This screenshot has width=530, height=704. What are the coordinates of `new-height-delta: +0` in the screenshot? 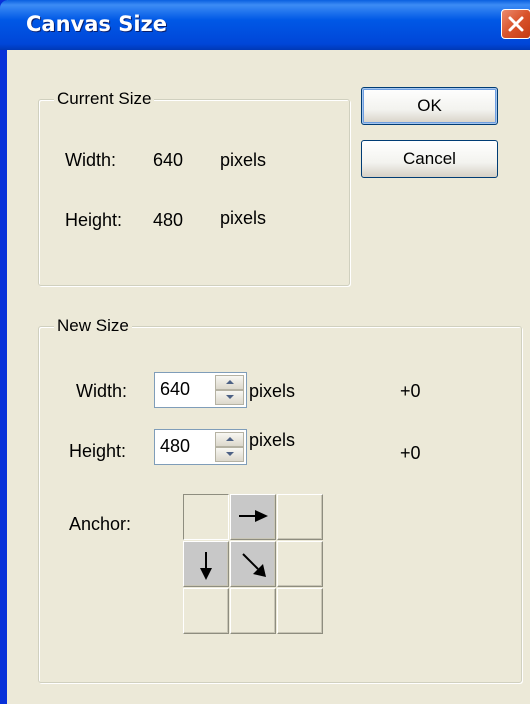 It's located at (410, 453).